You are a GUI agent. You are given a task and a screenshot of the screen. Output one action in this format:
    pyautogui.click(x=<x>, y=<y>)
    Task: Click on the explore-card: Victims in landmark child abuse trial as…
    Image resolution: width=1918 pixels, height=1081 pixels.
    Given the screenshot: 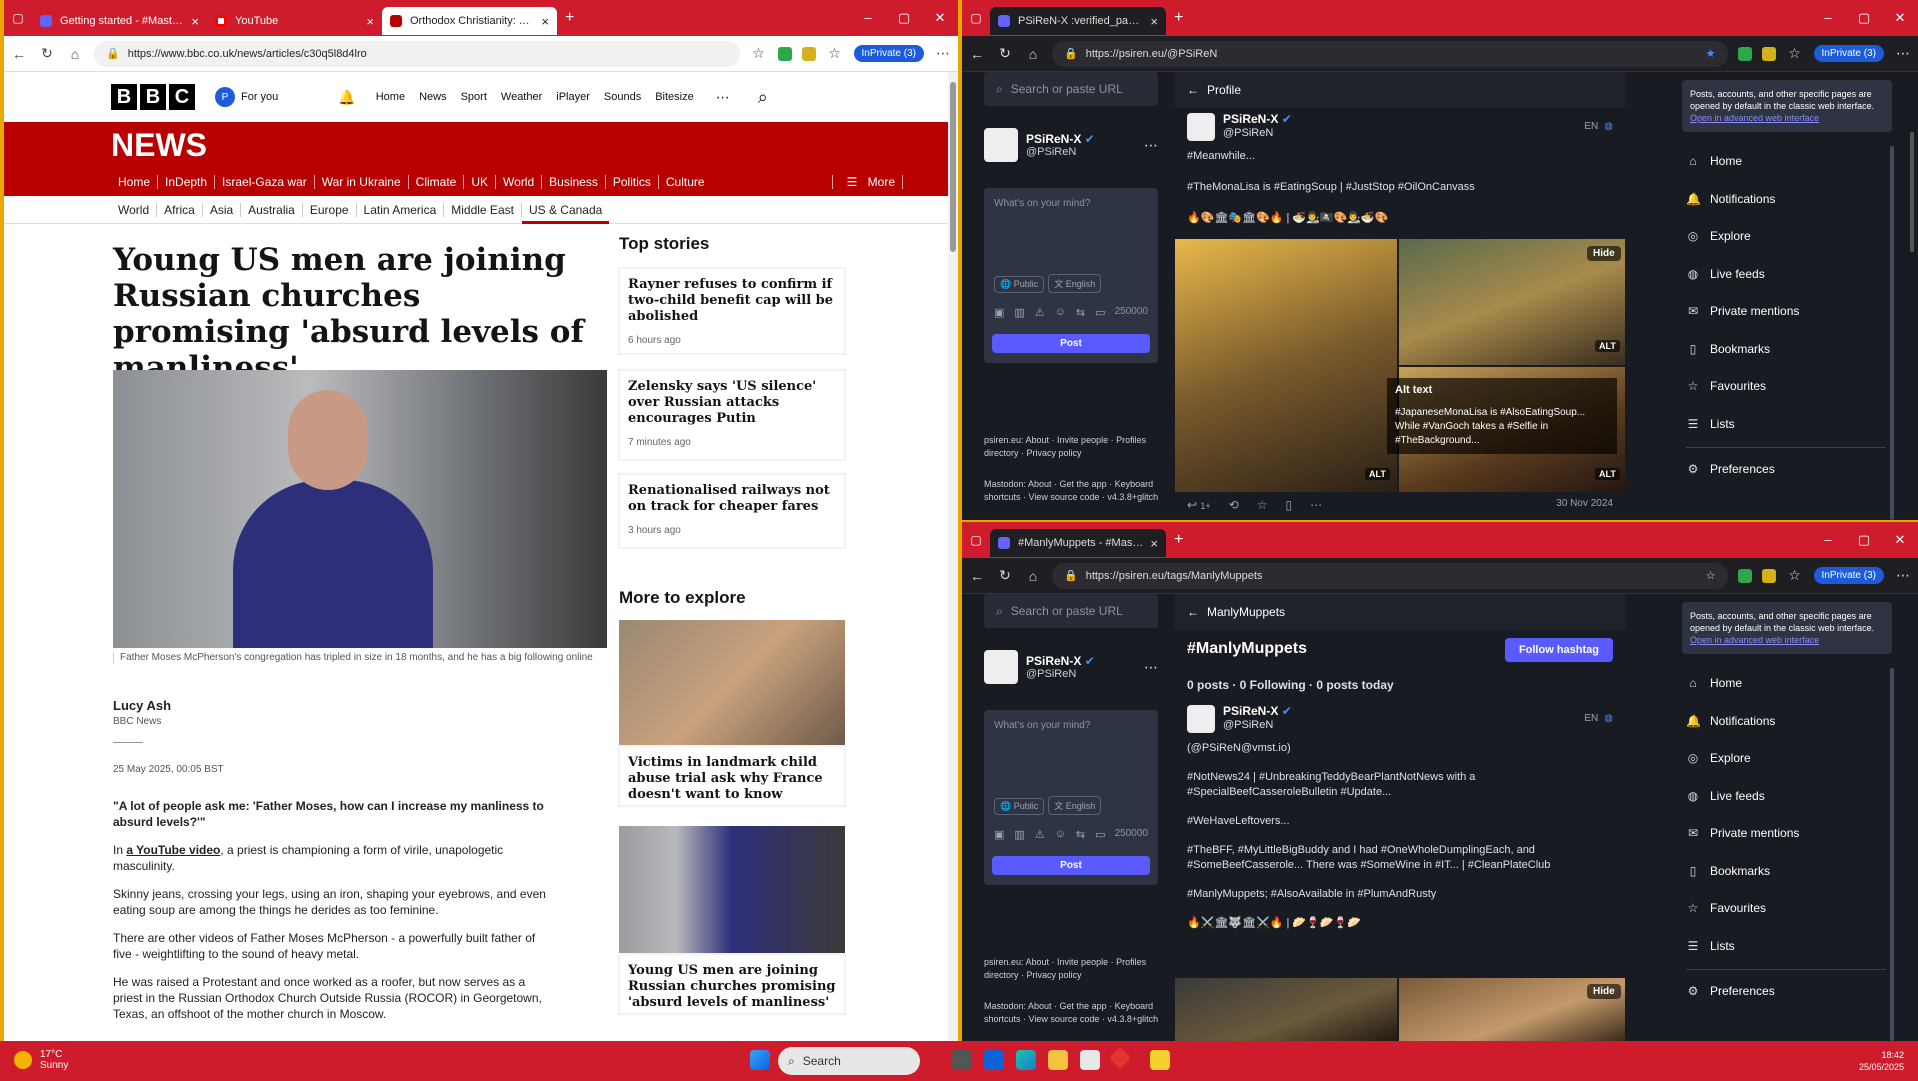 What is the action you would take?
    pyautogui.click(x=732, y=776)
    